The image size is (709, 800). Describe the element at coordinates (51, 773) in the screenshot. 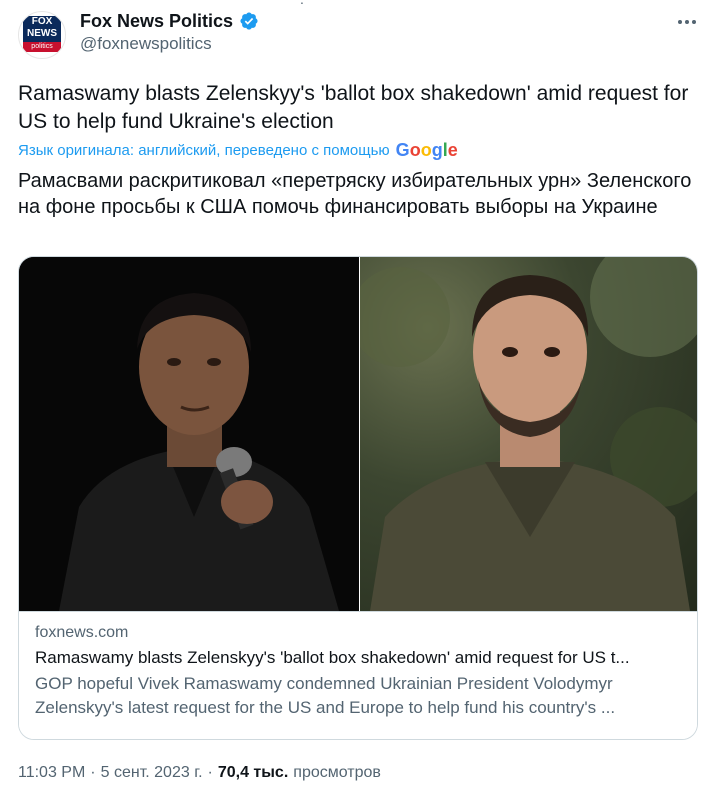

I see `tweet-time: 11:03 PM` at that location.